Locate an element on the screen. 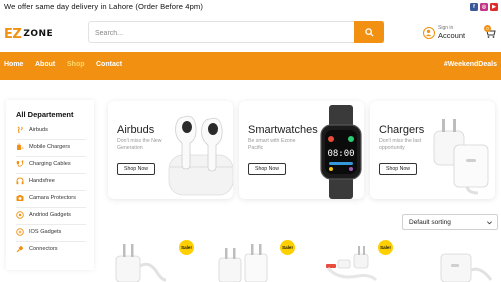  banner-title: Chargers is located at coordinates (402, 130).